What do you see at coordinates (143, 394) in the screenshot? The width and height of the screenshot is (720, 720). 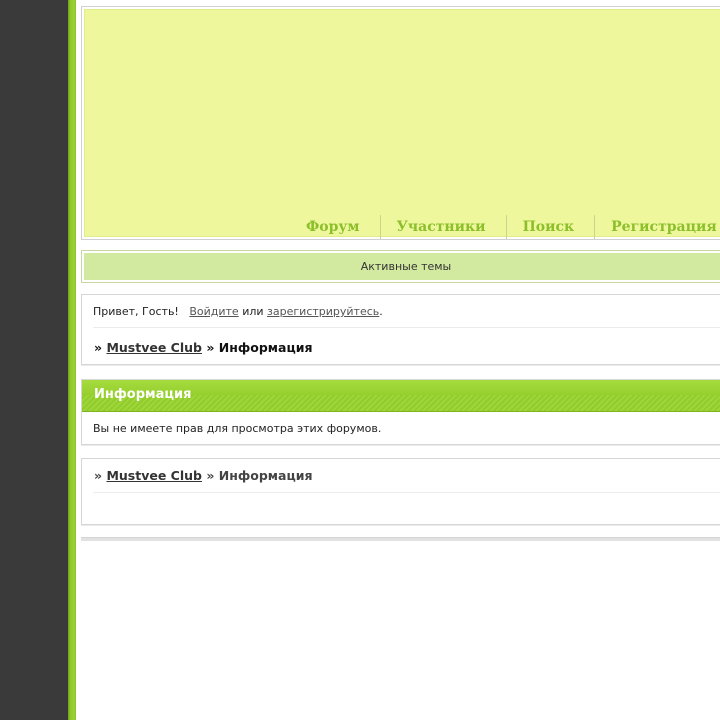 I see `info-title: Информация` at bounding box center [143, 394].